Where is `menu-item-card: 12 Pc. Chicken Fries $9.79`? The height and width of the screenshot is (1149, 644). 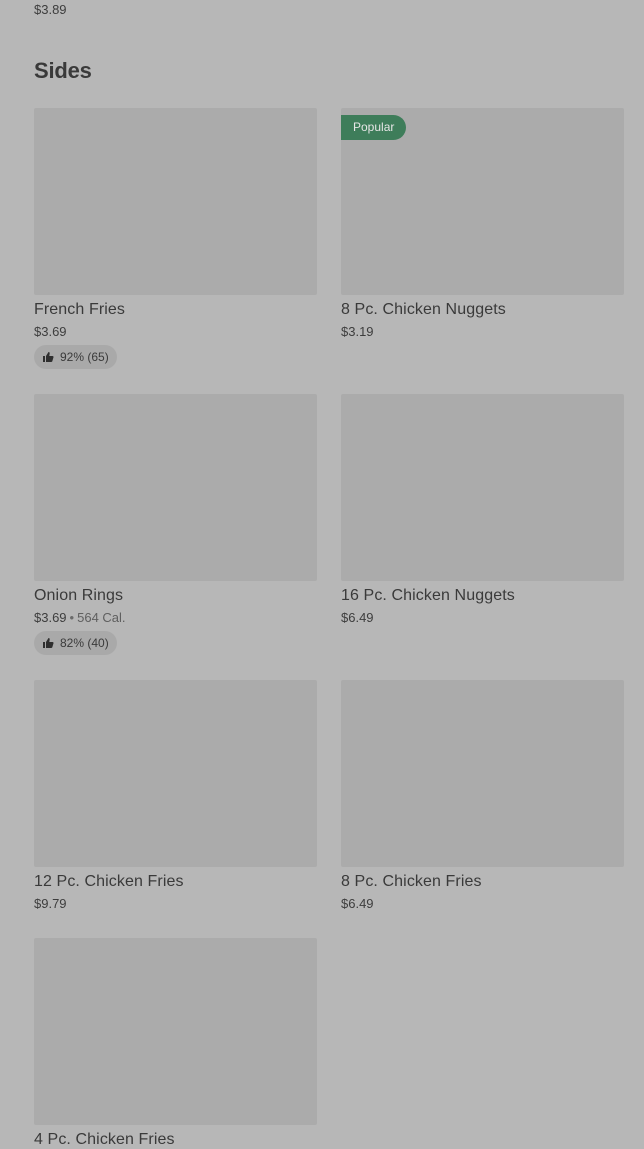 menu-item-card: 12 Pc. Chicken Fries $9.79 is located at coordinates (175, 809).